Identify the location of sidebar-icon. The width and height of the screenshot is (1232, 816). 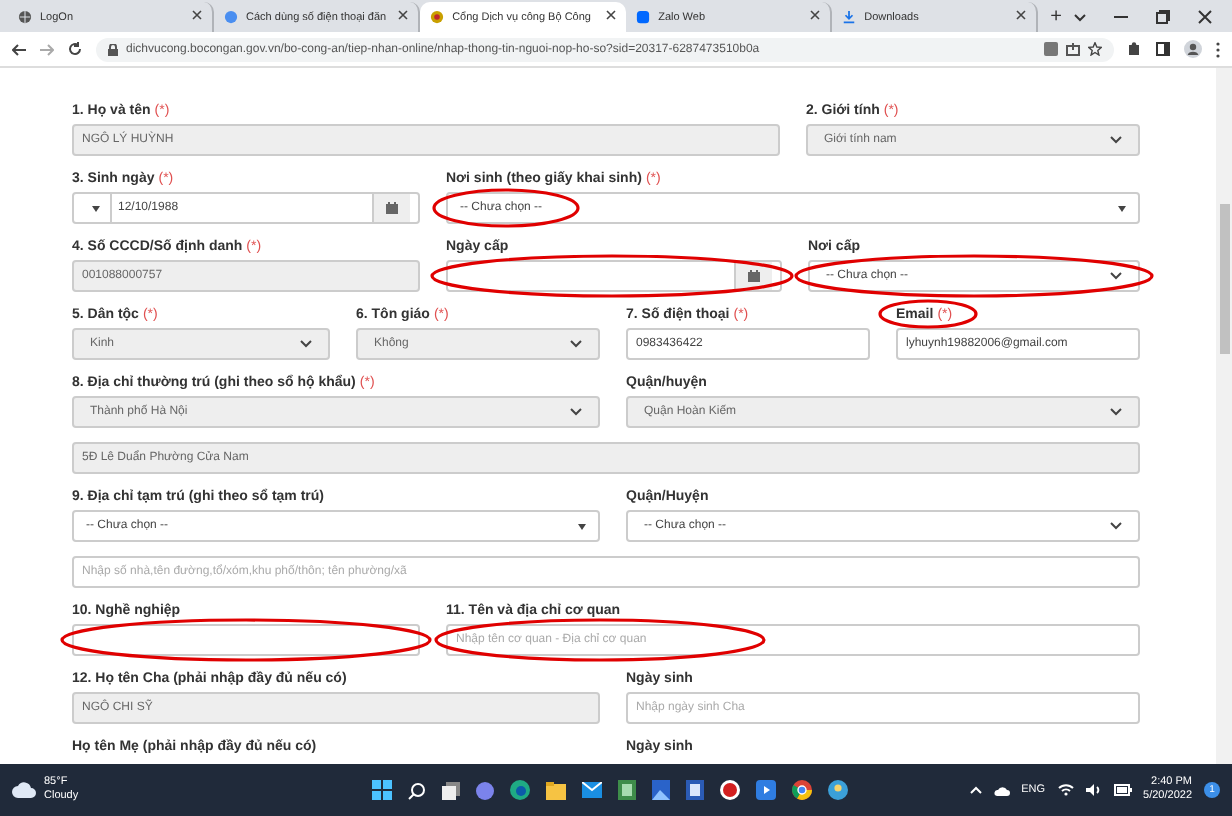
(1163, 49).